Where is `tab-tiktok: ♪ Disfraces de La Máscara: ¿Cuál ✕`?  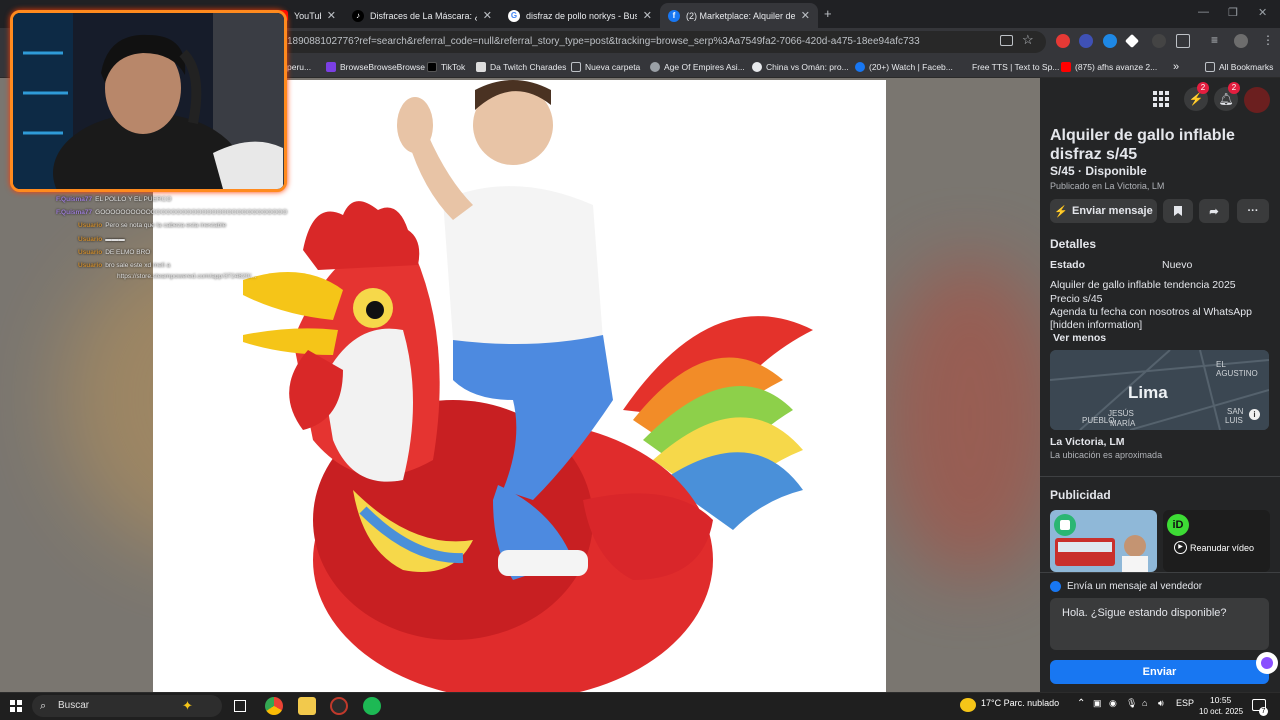 tab-tiktok: ♪ Disfraces de La Máscara: ¿Cuál ✕ is located at coordinates (422, 15).